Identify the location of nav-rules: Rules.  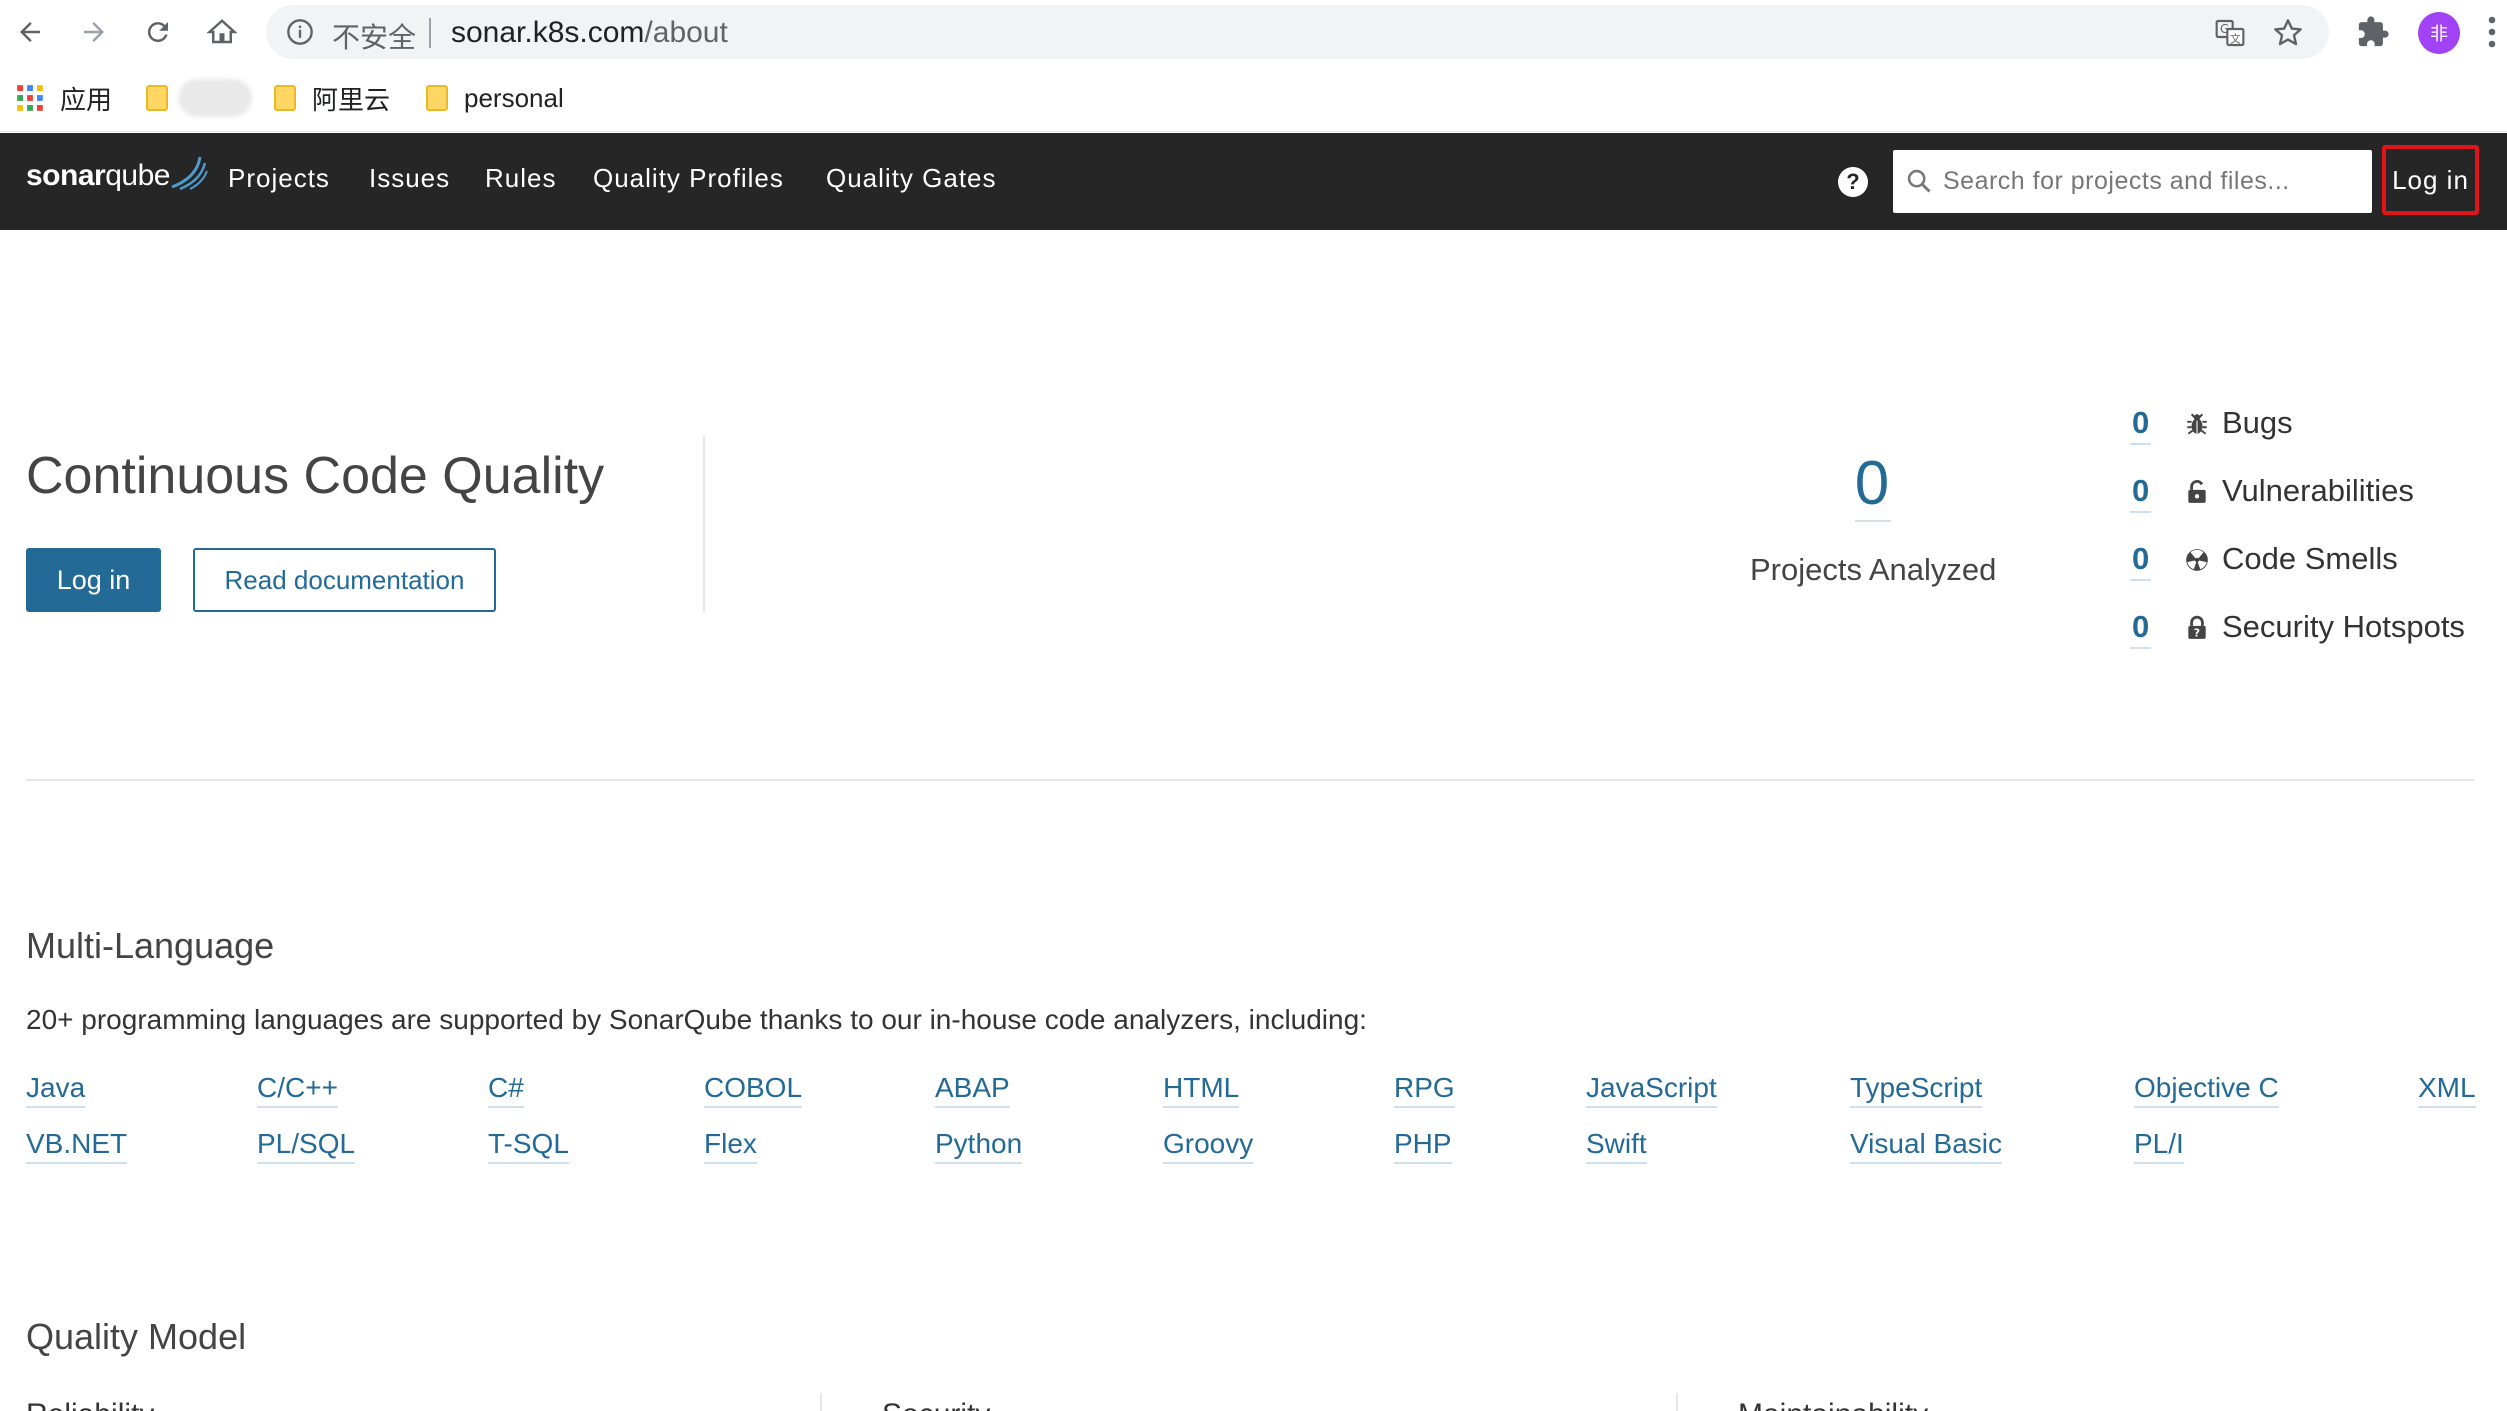
(520, 178).